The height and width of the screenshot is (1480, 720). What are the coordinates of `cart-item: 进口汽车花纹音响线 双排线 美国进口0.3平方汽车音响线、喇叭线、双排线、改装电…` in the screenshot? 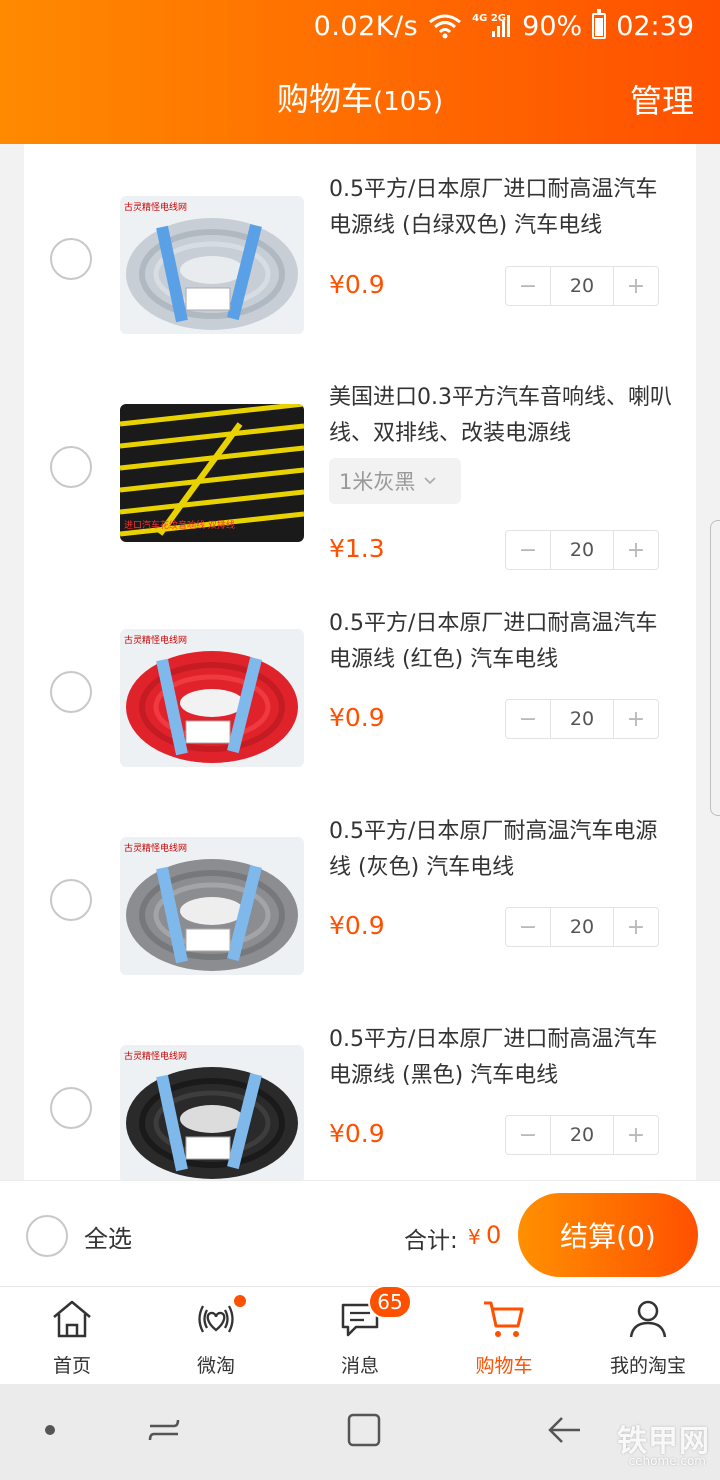 It's located at (360, 474).